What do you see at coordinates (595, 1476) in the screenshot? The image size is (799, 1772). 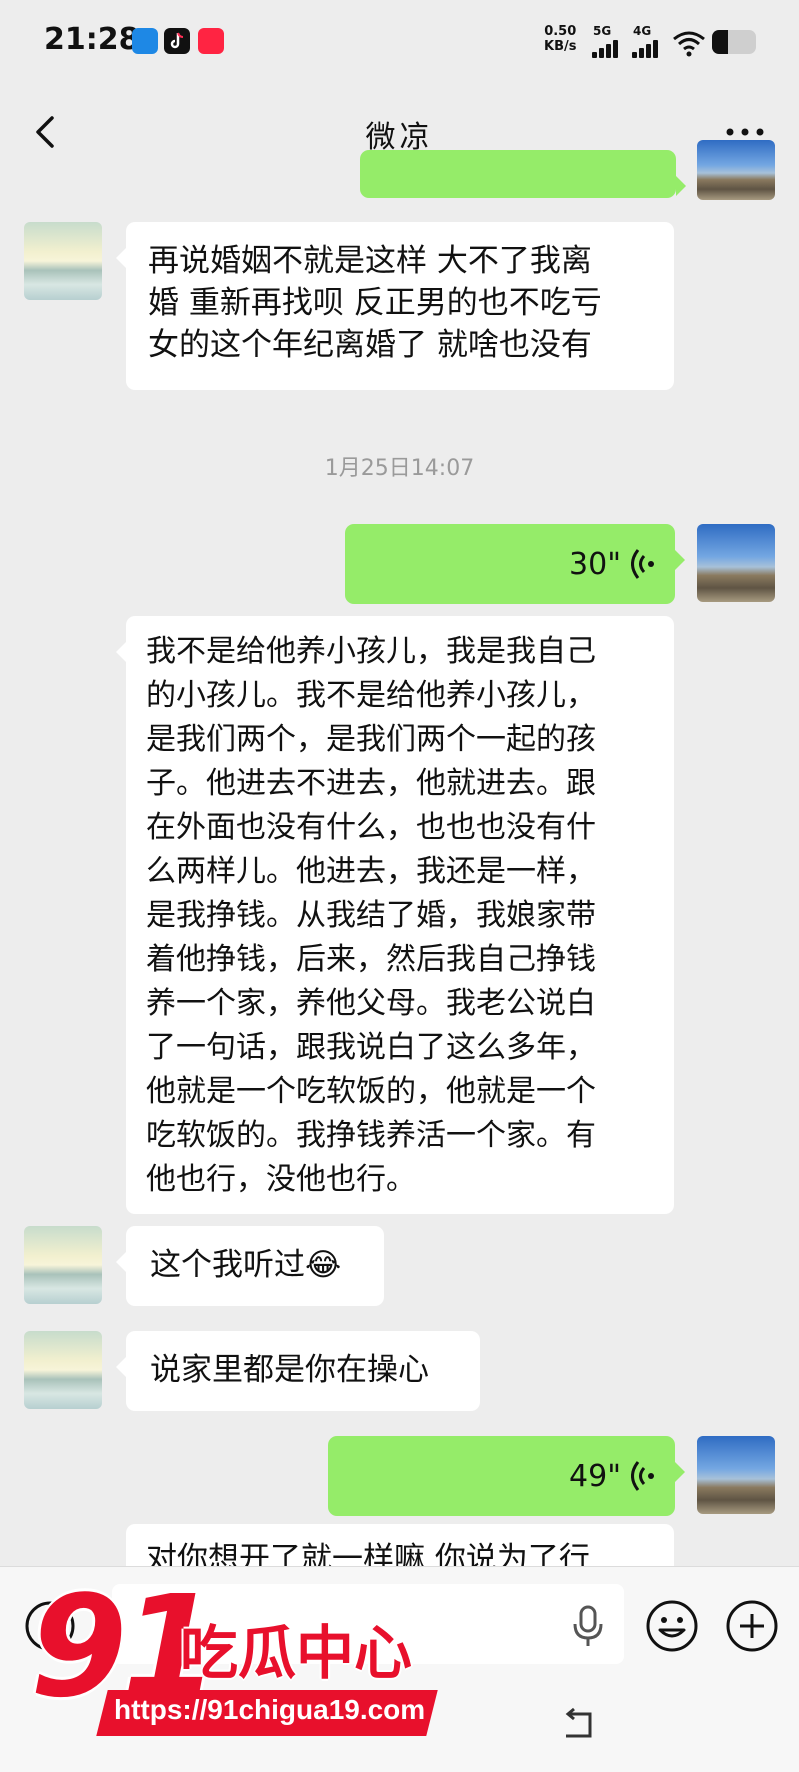 I see `voice-duration: 49"` at bounding box center [595, 1476].